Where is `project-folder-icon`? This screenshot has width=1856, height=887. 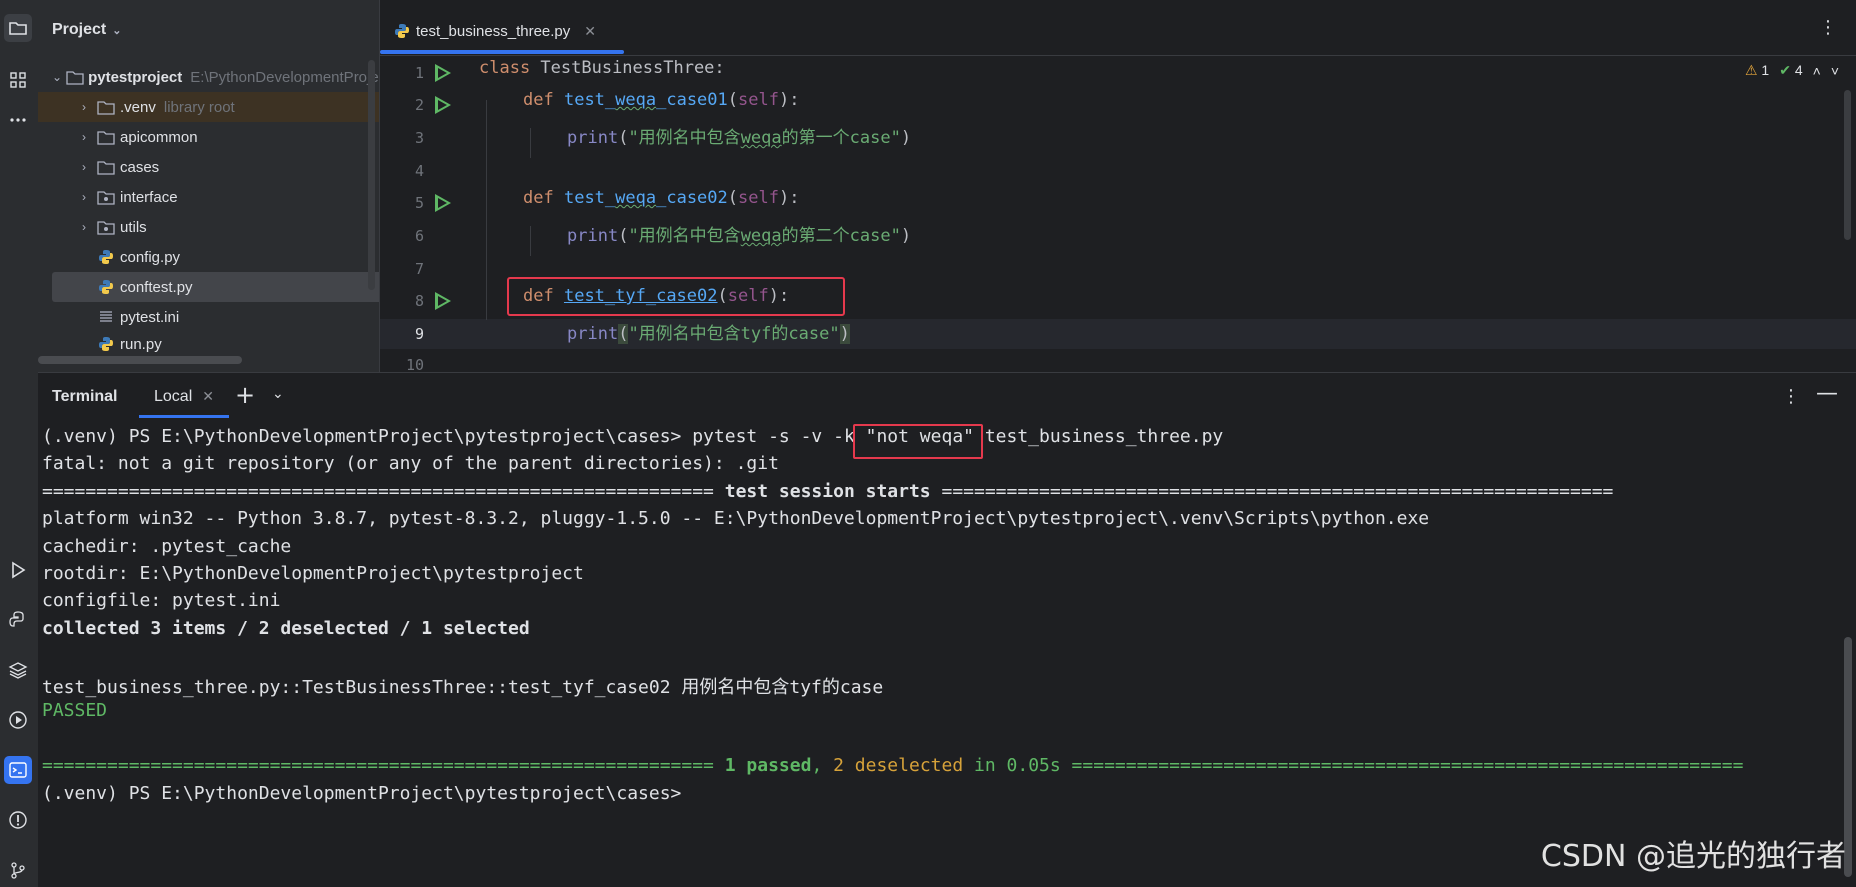 project-folder-icon is located at coordinates (18, 28).